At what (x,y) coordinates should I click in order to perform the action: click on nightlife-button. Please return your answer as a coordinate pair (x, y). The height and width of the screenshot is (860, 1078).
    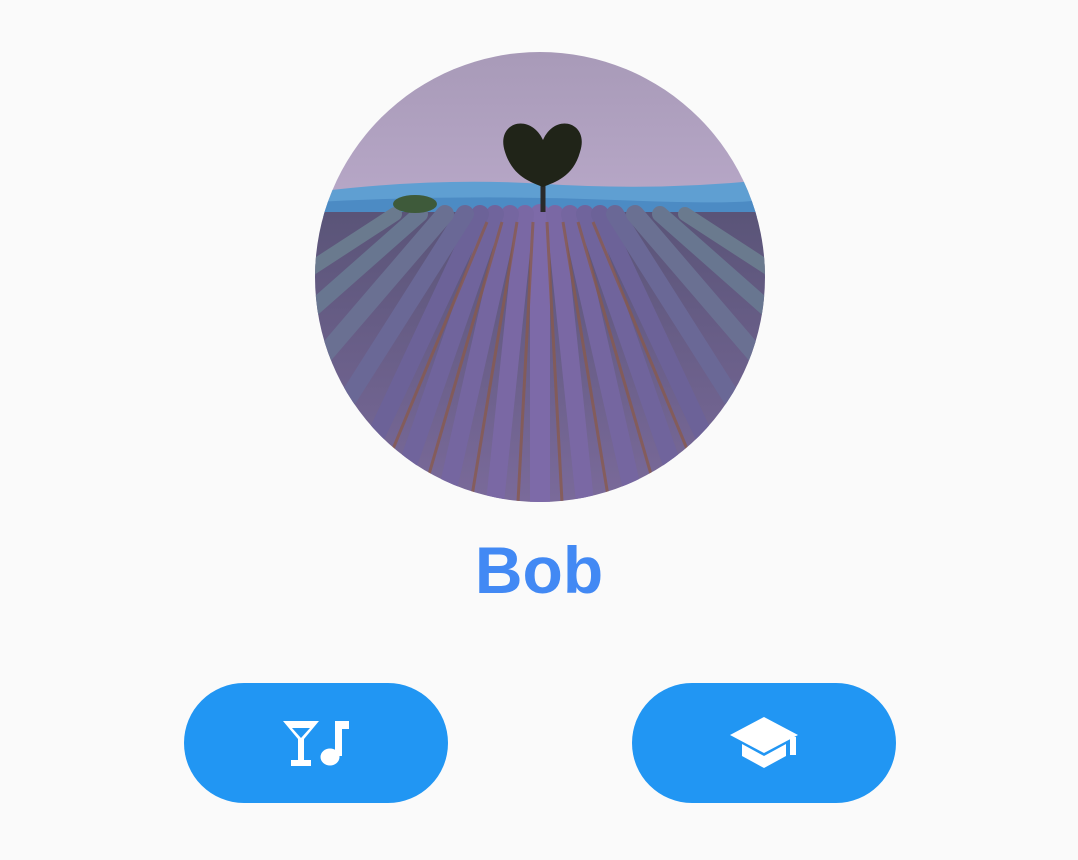
    Looking at the image, I should click on (316, 743).